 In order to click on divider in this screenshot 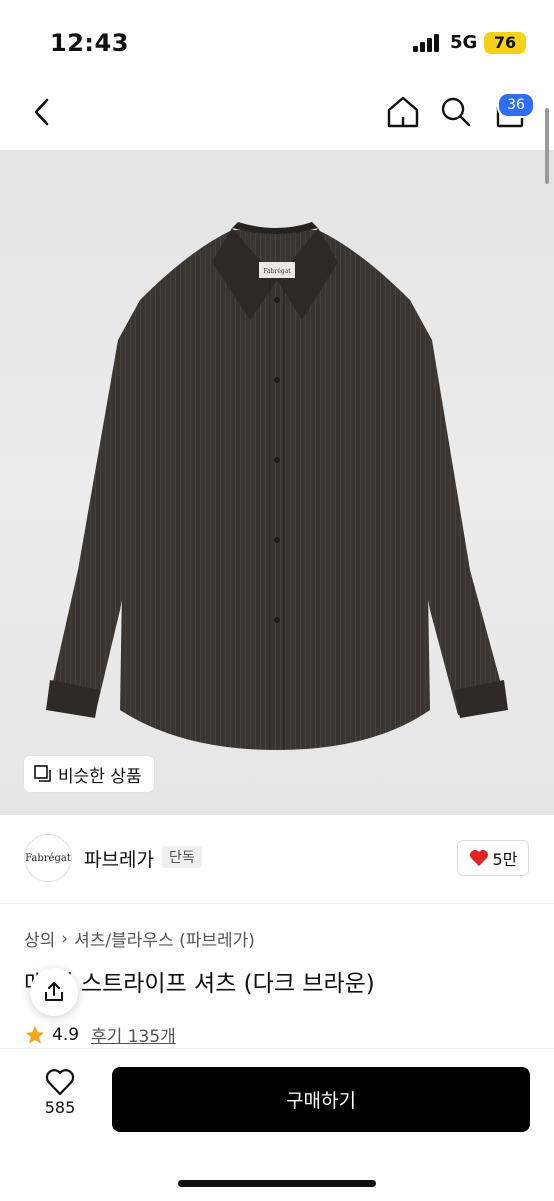, I will do `click(277, 903)`.